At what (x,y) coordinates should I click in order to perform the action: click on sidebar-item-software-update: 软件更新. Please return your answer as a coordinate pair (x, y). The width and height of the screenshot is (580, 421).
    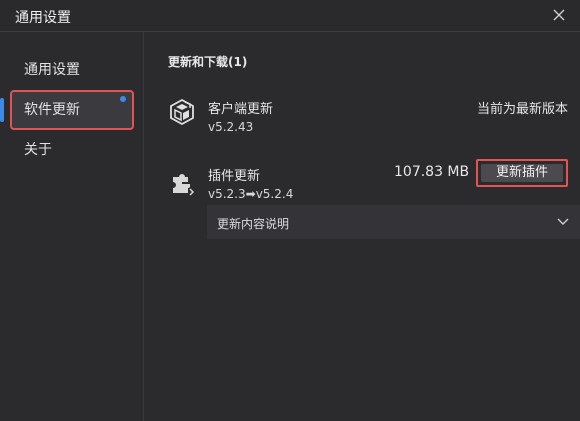
    Looking at the image, I should click on (67, 110).